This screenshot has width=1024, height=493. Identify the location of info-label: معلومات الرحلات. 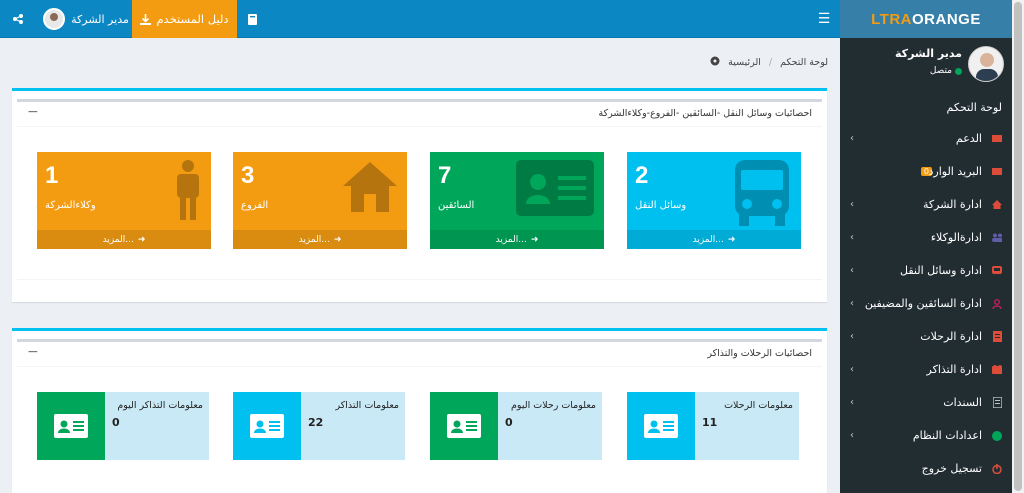
(758, 405).